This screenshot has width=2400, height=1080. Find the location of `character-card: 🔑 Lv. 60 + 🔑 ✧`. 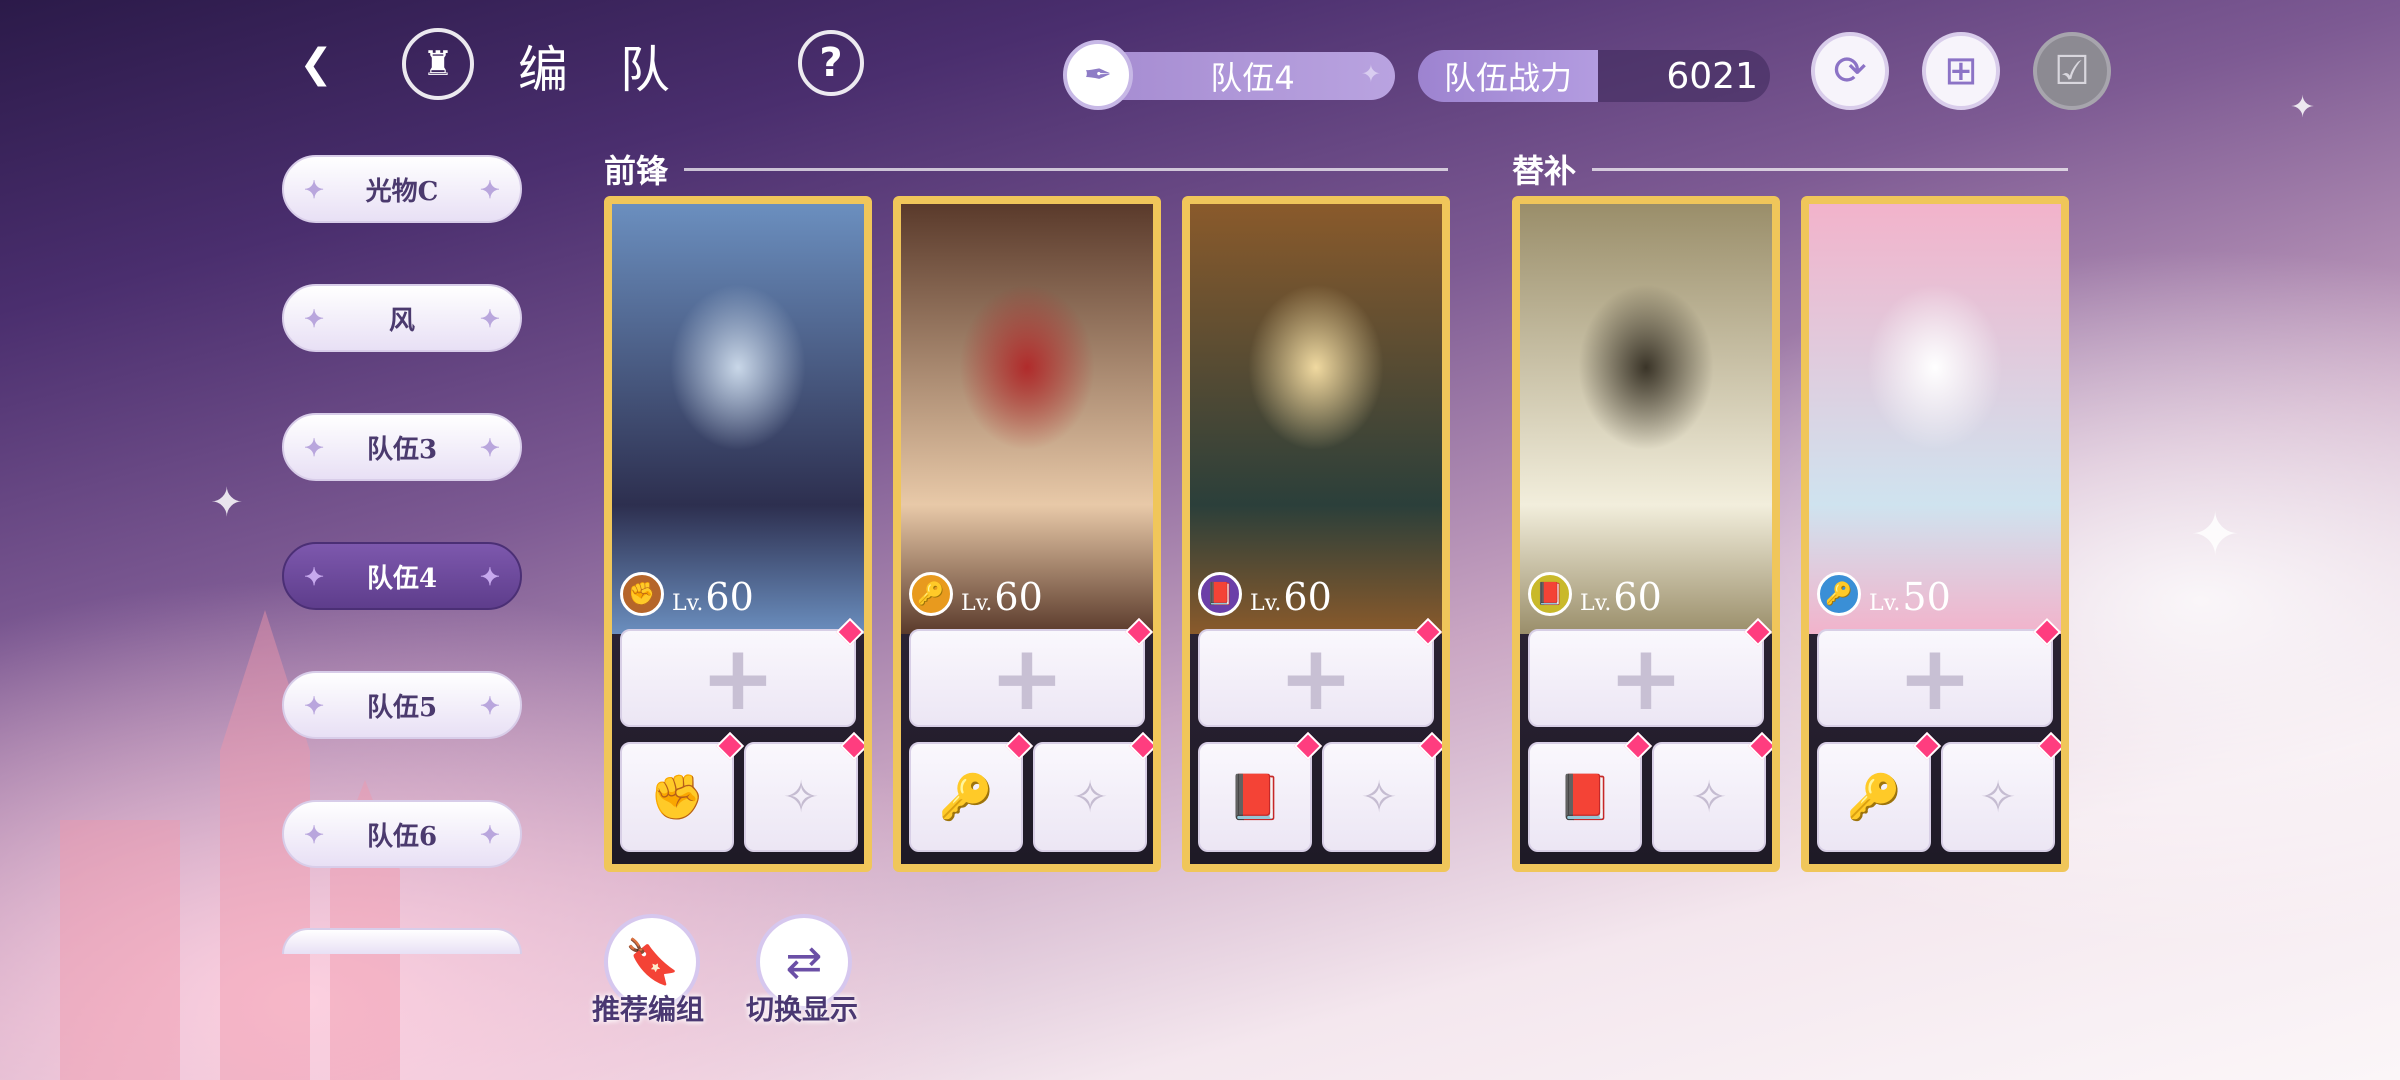

character-card: 🔑 Lv. 60 + 🔑 ✧ is located at coordinates (1027, 534).